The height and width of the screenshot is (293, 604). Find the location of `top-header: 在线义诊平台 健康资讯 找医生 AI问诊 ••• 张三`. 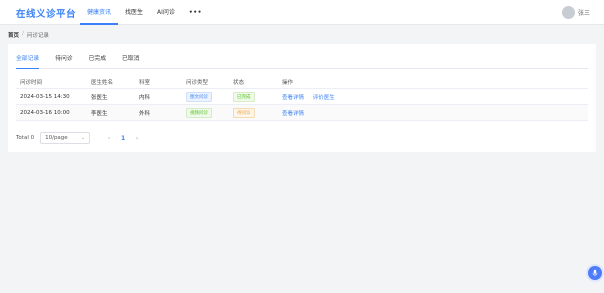

top-header: 在线义诊平台 健康资讯 找医生 AI问诊 ••• 张三 is located at coordinates (302, 12).